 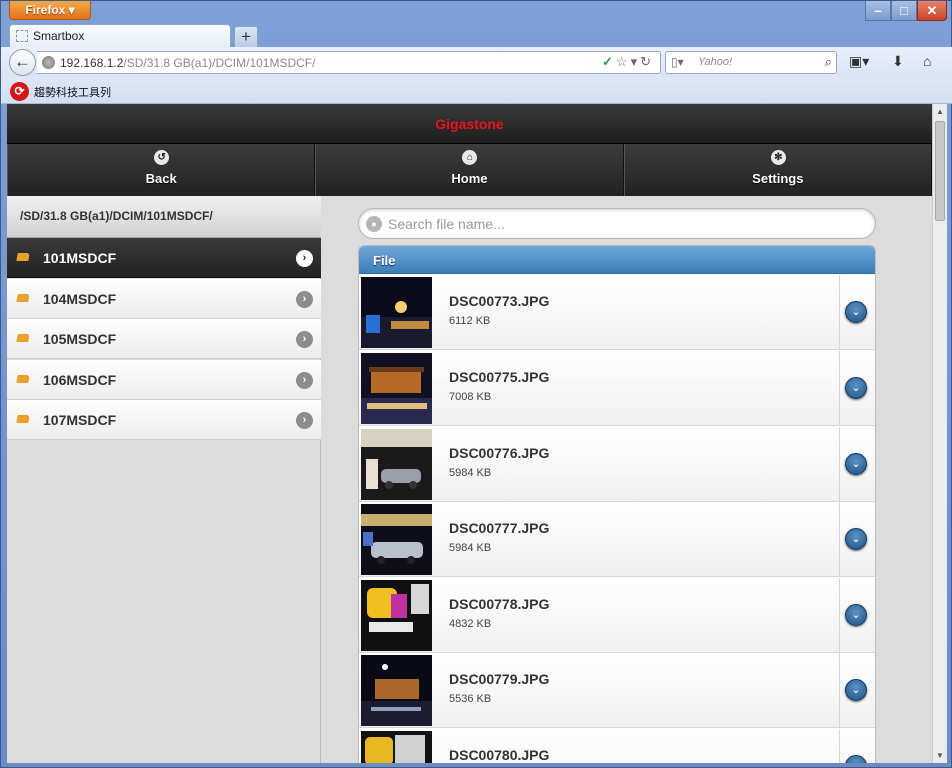 I want to click on file-name: DSC00773.JPG, so click(x=499, y=301).